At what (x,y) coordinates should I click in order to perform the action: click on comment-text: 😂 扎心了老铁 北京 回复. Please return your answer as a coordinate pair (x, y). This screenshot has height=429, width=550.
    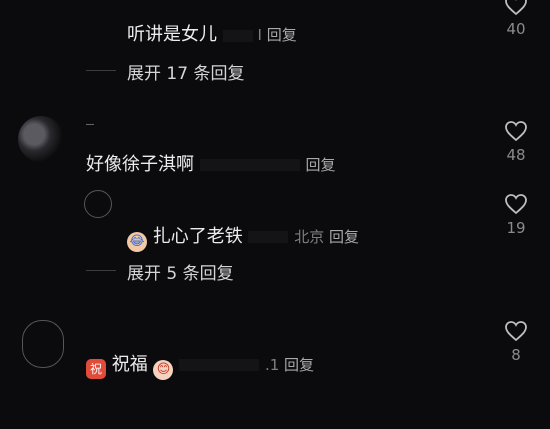
    Looking at the image, I should click on (243, 237).